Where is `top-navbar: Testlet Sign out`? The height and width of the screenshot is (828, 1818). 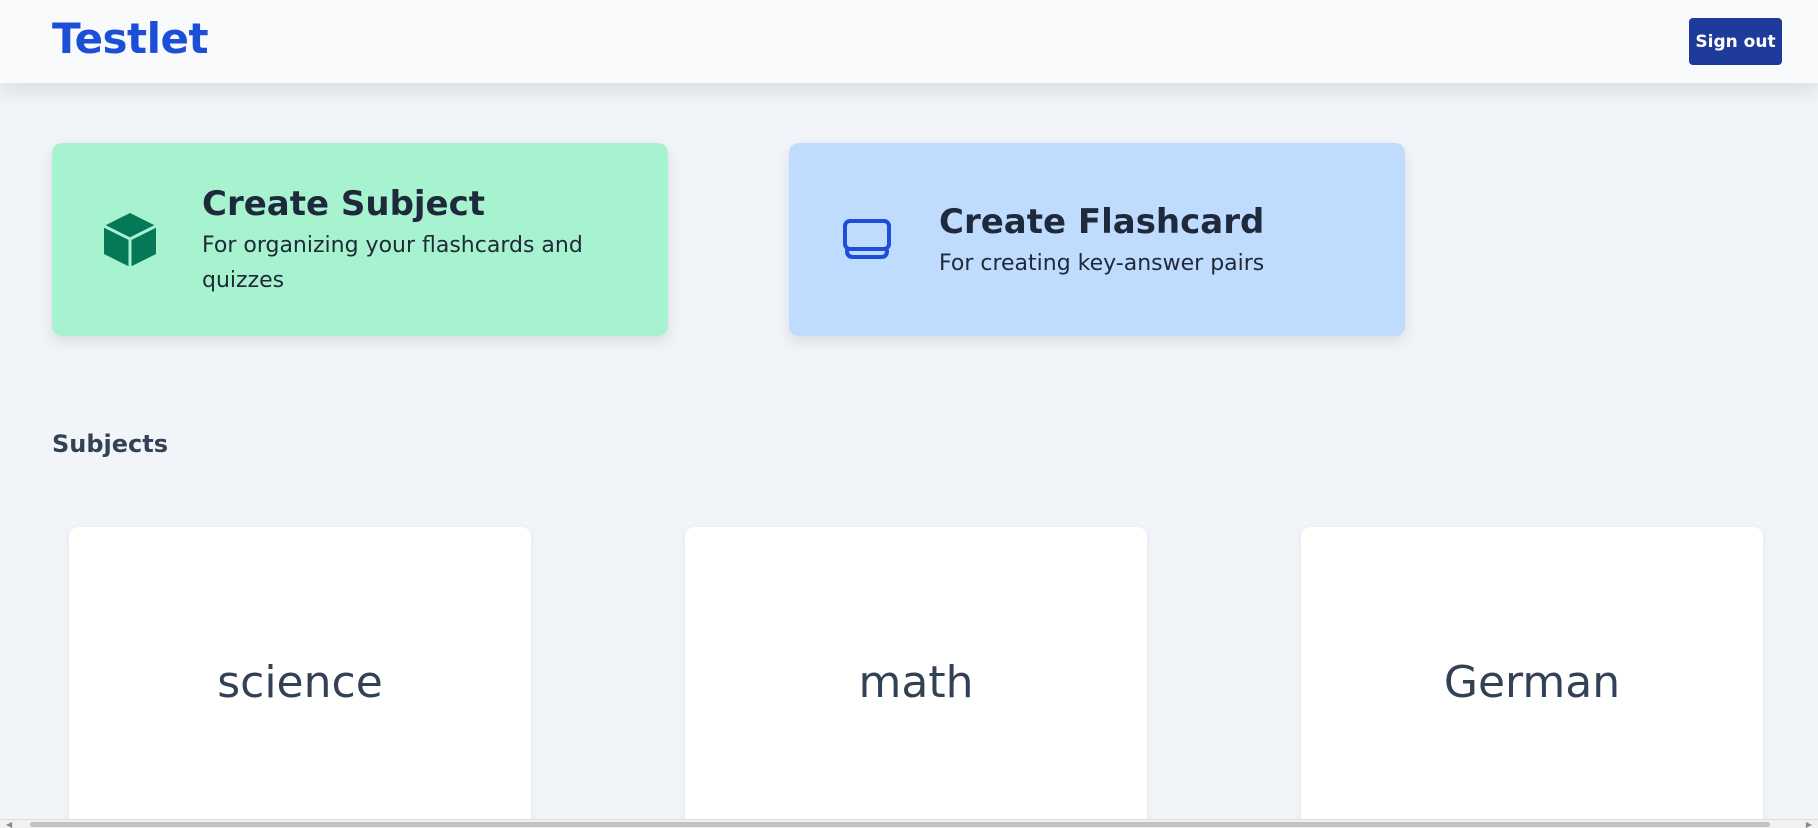 top-navbar: Testlet Sign out is located at coordinates (909, 41).